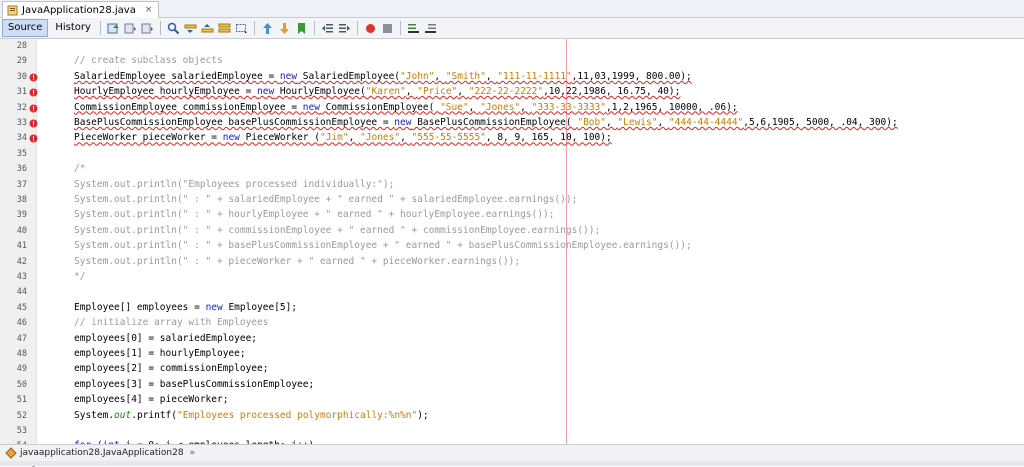 This screenshot has width=1024, height=467. Describe the element at coordinates (349, 76) in the screenshot. I see `code-token: SalariedEmployee(` at that location.